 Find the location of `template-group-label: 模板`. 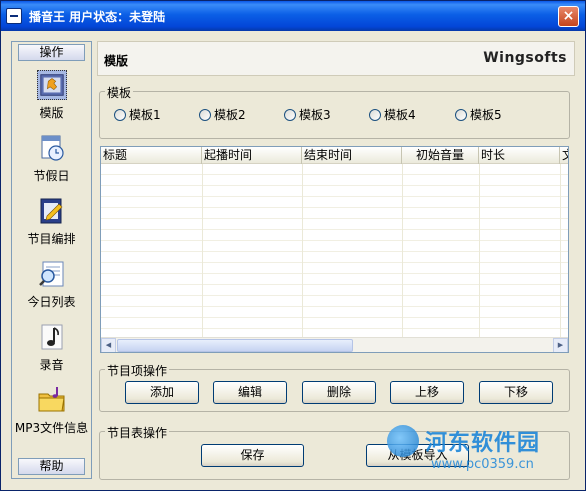

template-group-label: 模板 is located at coordinates (119, 92).